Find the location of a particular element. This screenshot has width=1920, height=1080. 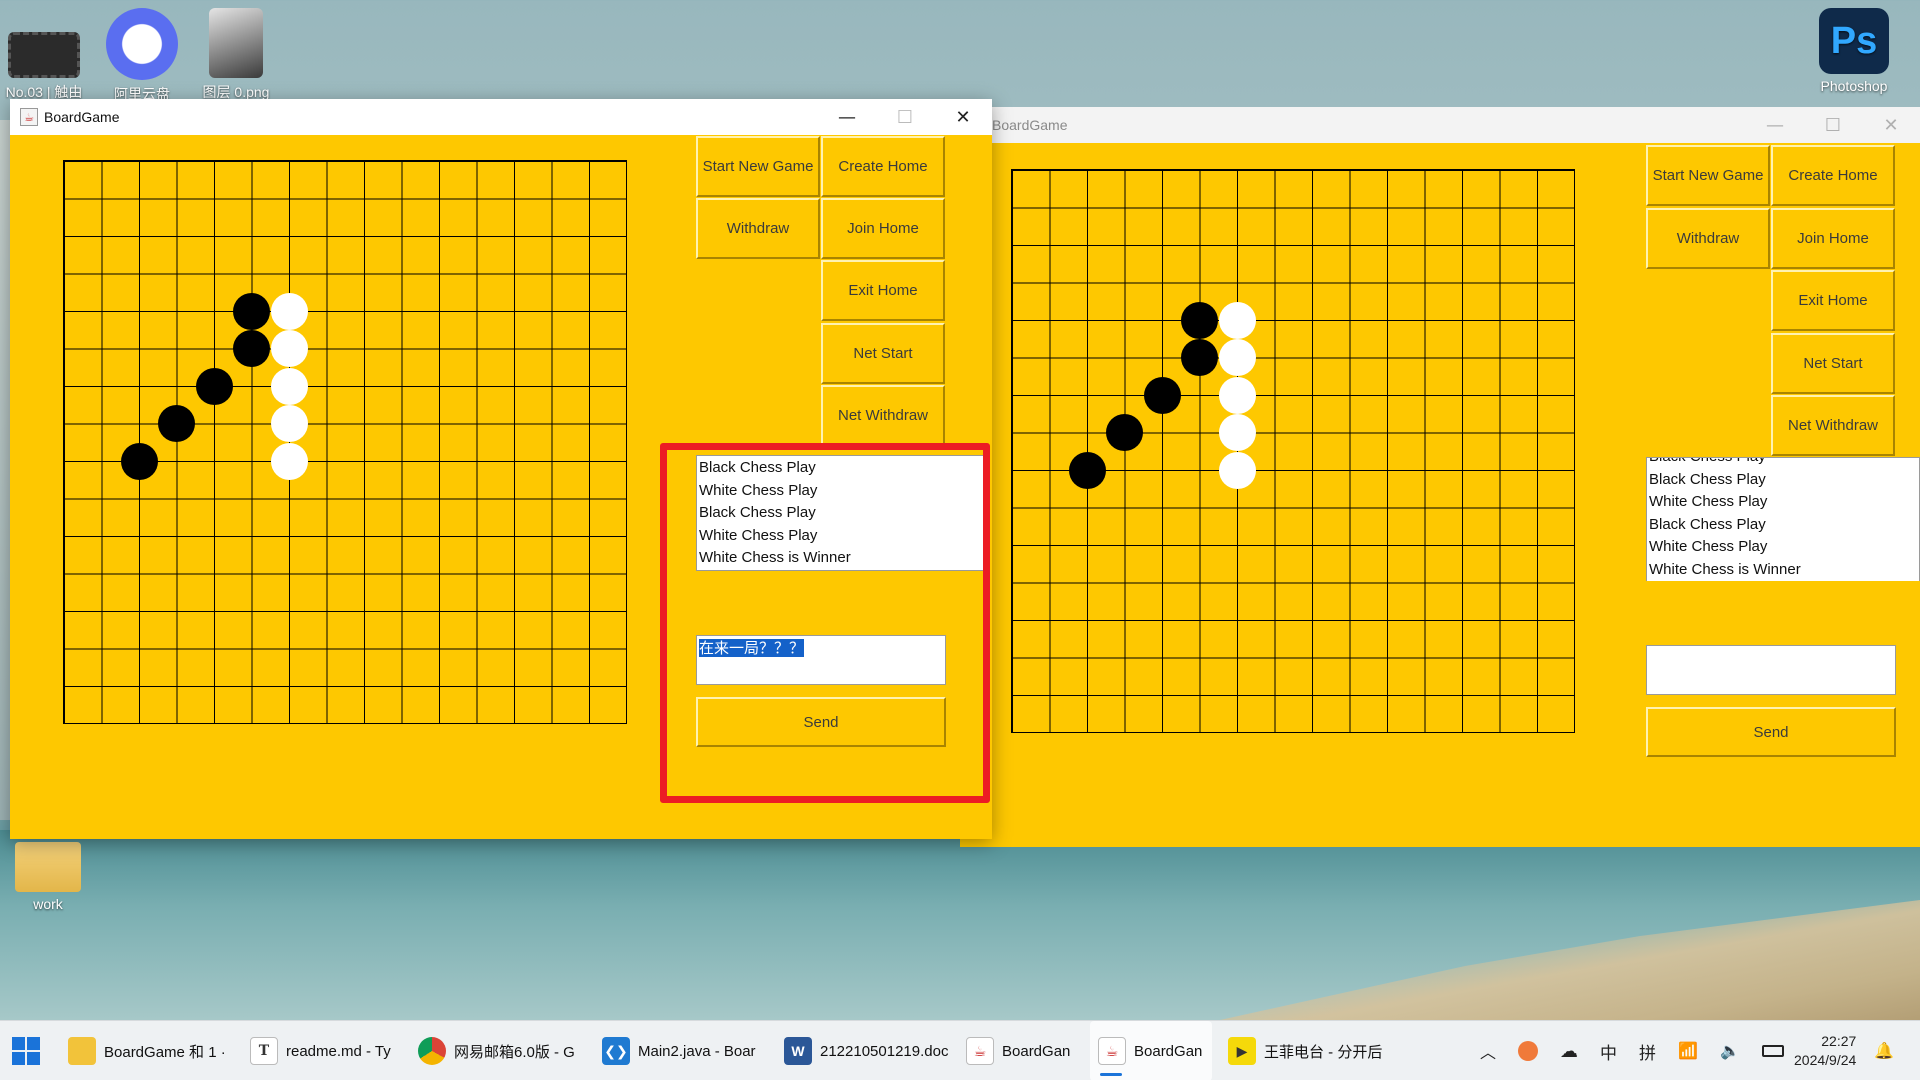

clock-time: 22:27 is located at coordinates (1839, 1041).